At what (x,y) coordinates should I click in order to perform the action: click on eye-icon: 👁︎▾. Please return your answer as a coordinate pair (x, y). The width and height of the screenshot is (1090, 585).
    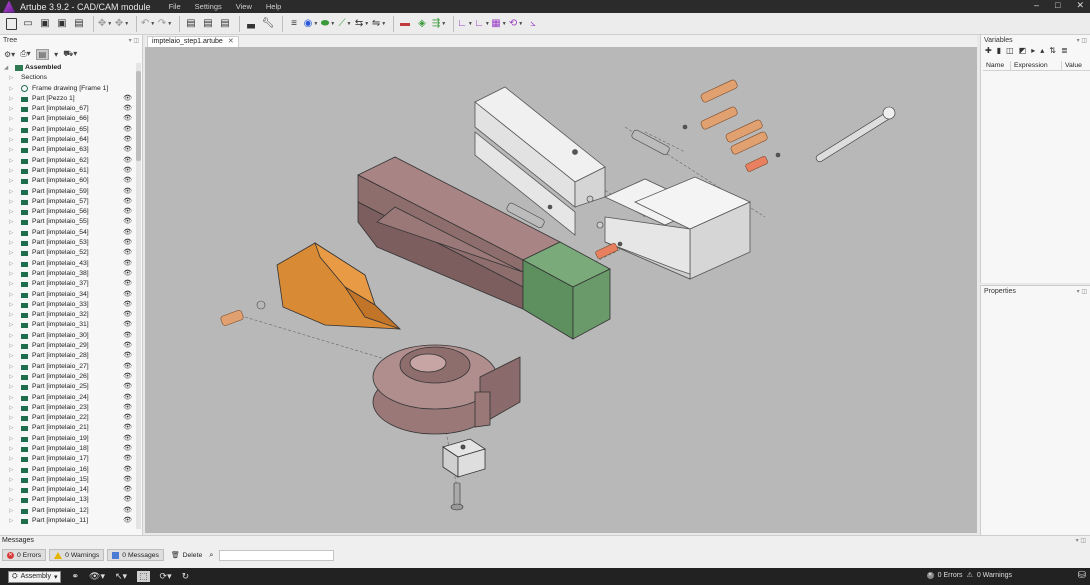
    Looking at the image, I should click on (97, 576).